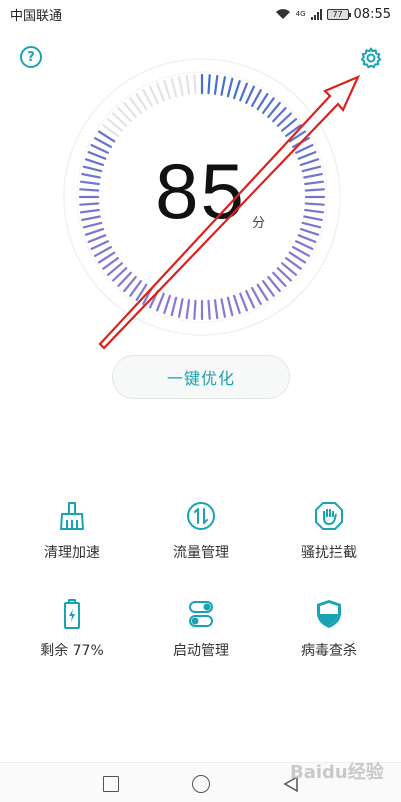  What do you see at coordinates (337, 772) in the screenshot?
I see `watermark: Baidu经验` at bounding box center [337, 772].